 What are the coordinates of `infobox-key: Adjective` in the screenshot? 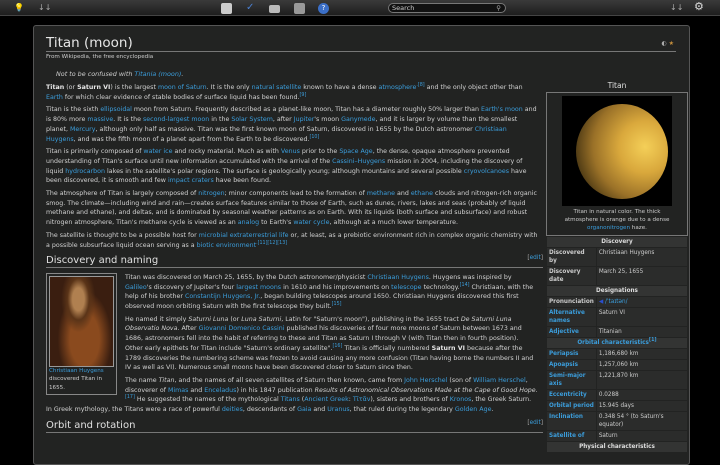 It's located at (571, 332).